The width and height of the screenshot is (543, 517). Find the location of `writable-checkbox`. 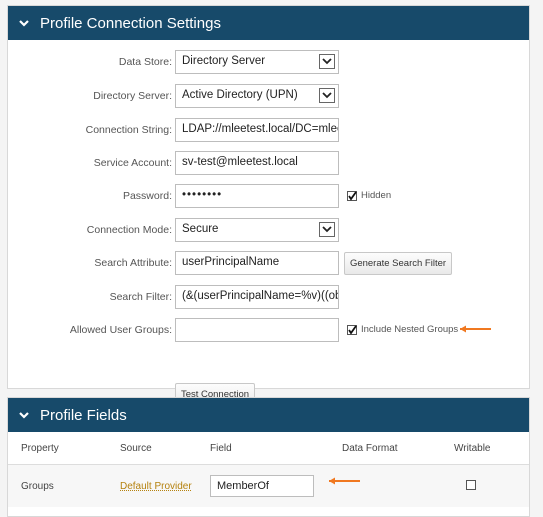

writable-checkbox is located at coordinates (471, 484).